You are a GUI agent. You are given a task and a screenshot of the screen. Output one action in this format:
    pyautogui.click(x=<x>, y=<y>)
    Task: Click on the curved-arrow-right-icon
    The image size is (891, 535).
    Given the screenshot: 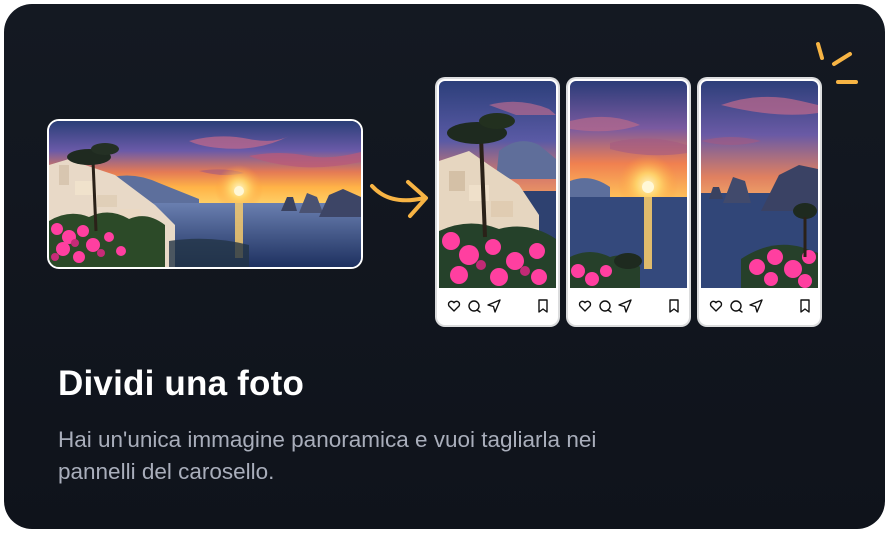 What is the action you would take?
    pyautogui.click(x=399, y=199)
    